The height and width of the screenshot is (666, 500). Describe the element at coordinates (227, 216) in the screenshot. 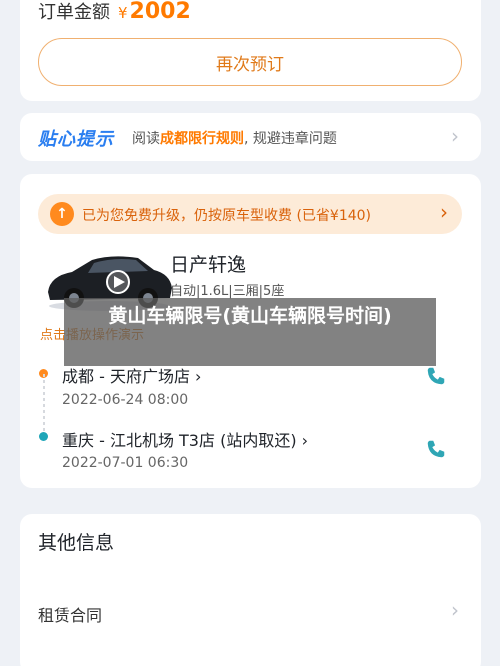

I see `upgrade-text: 已为您免费升级，仍按原车型收费 (已省¥140)` at that location.